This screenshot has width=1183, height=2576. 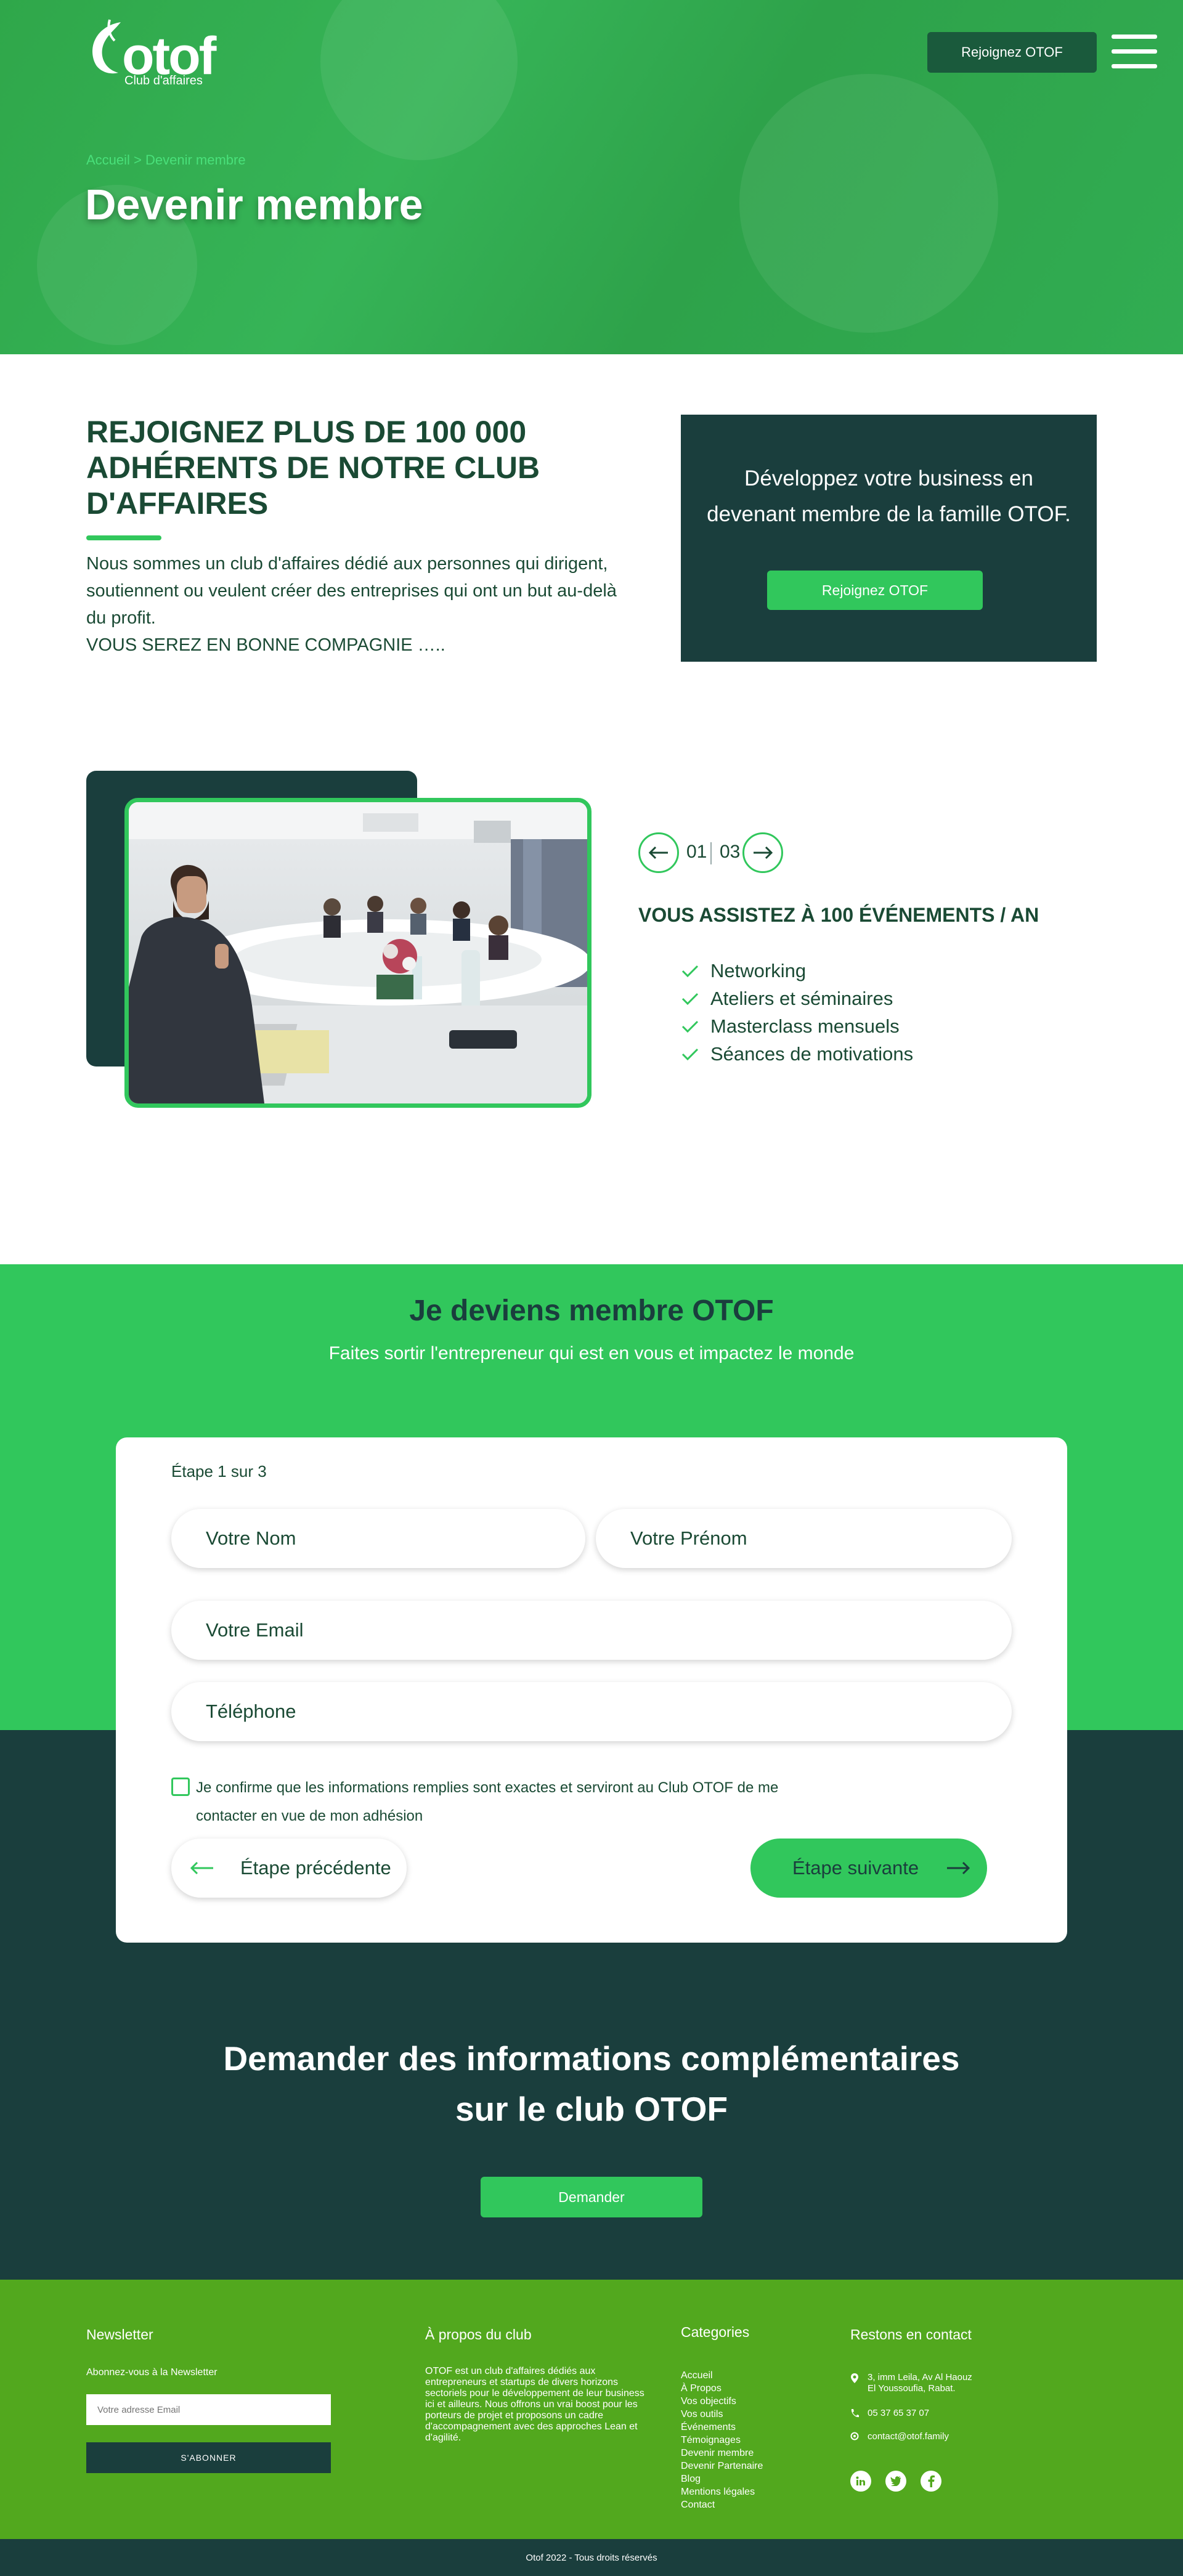 I want to click on info-heading-line: sur le club OTOF, so click(x=591, y=2109).